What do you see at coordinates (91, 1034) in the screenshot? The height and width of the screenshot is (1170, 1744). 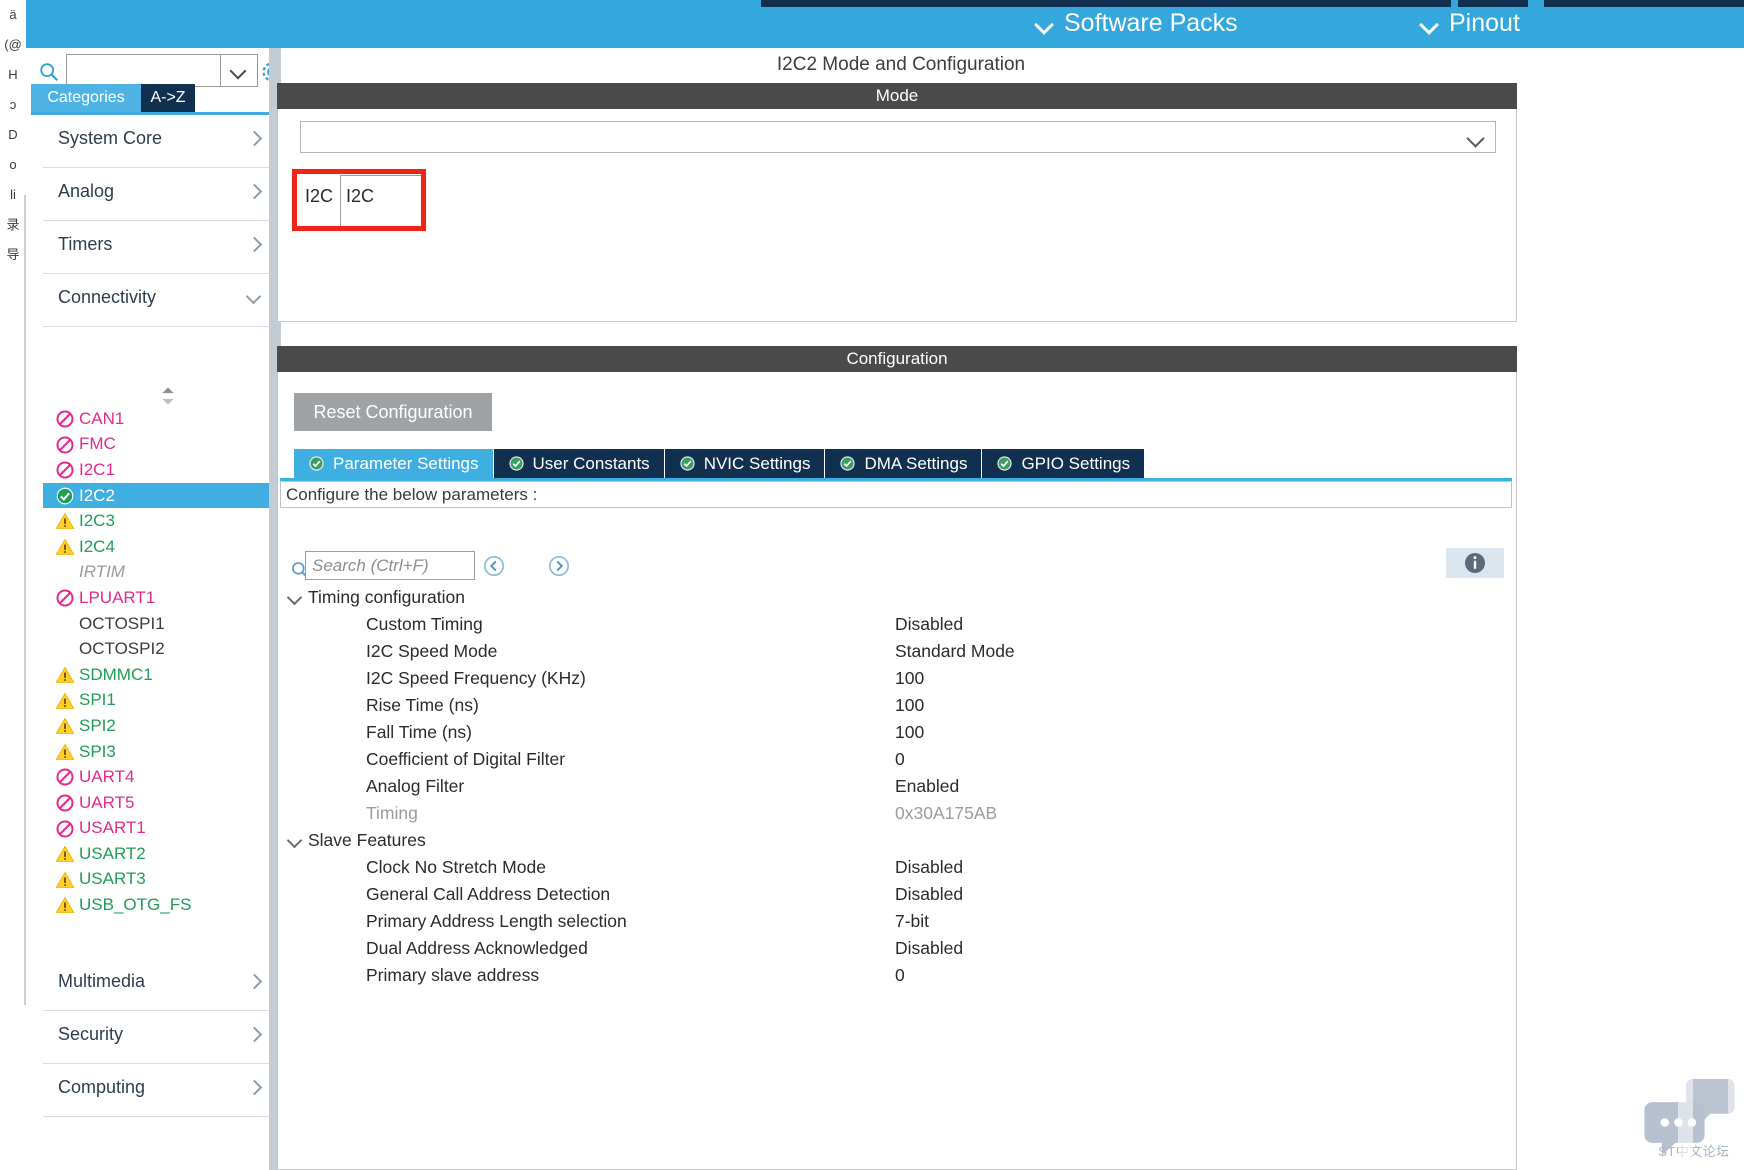 I see `category-label: Security` at bounding box center [91, 1034].